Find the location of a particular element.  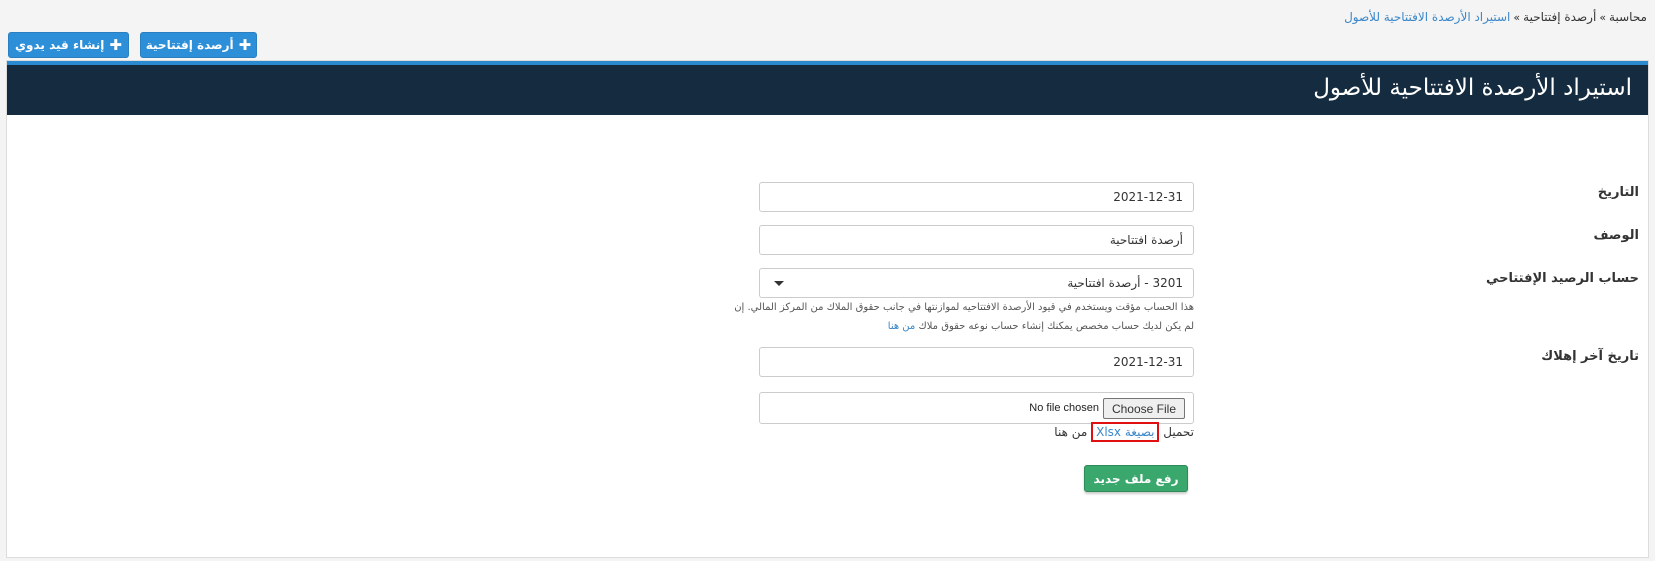

download-template-line: تحميل بصيغة Xlsx من هنا is located at coordinates (1124, 432).